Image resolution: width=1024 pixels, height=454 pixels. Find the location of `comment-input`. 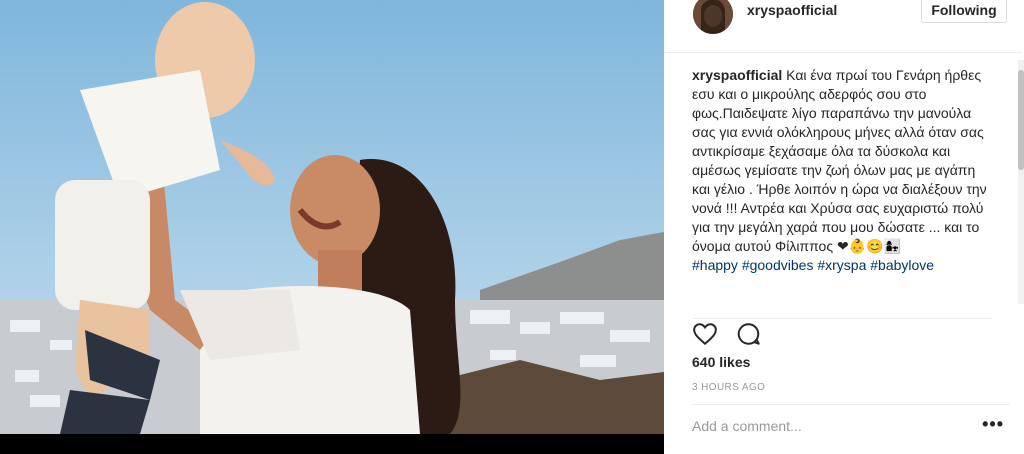

comment-input is located at coordinates (822, 426).